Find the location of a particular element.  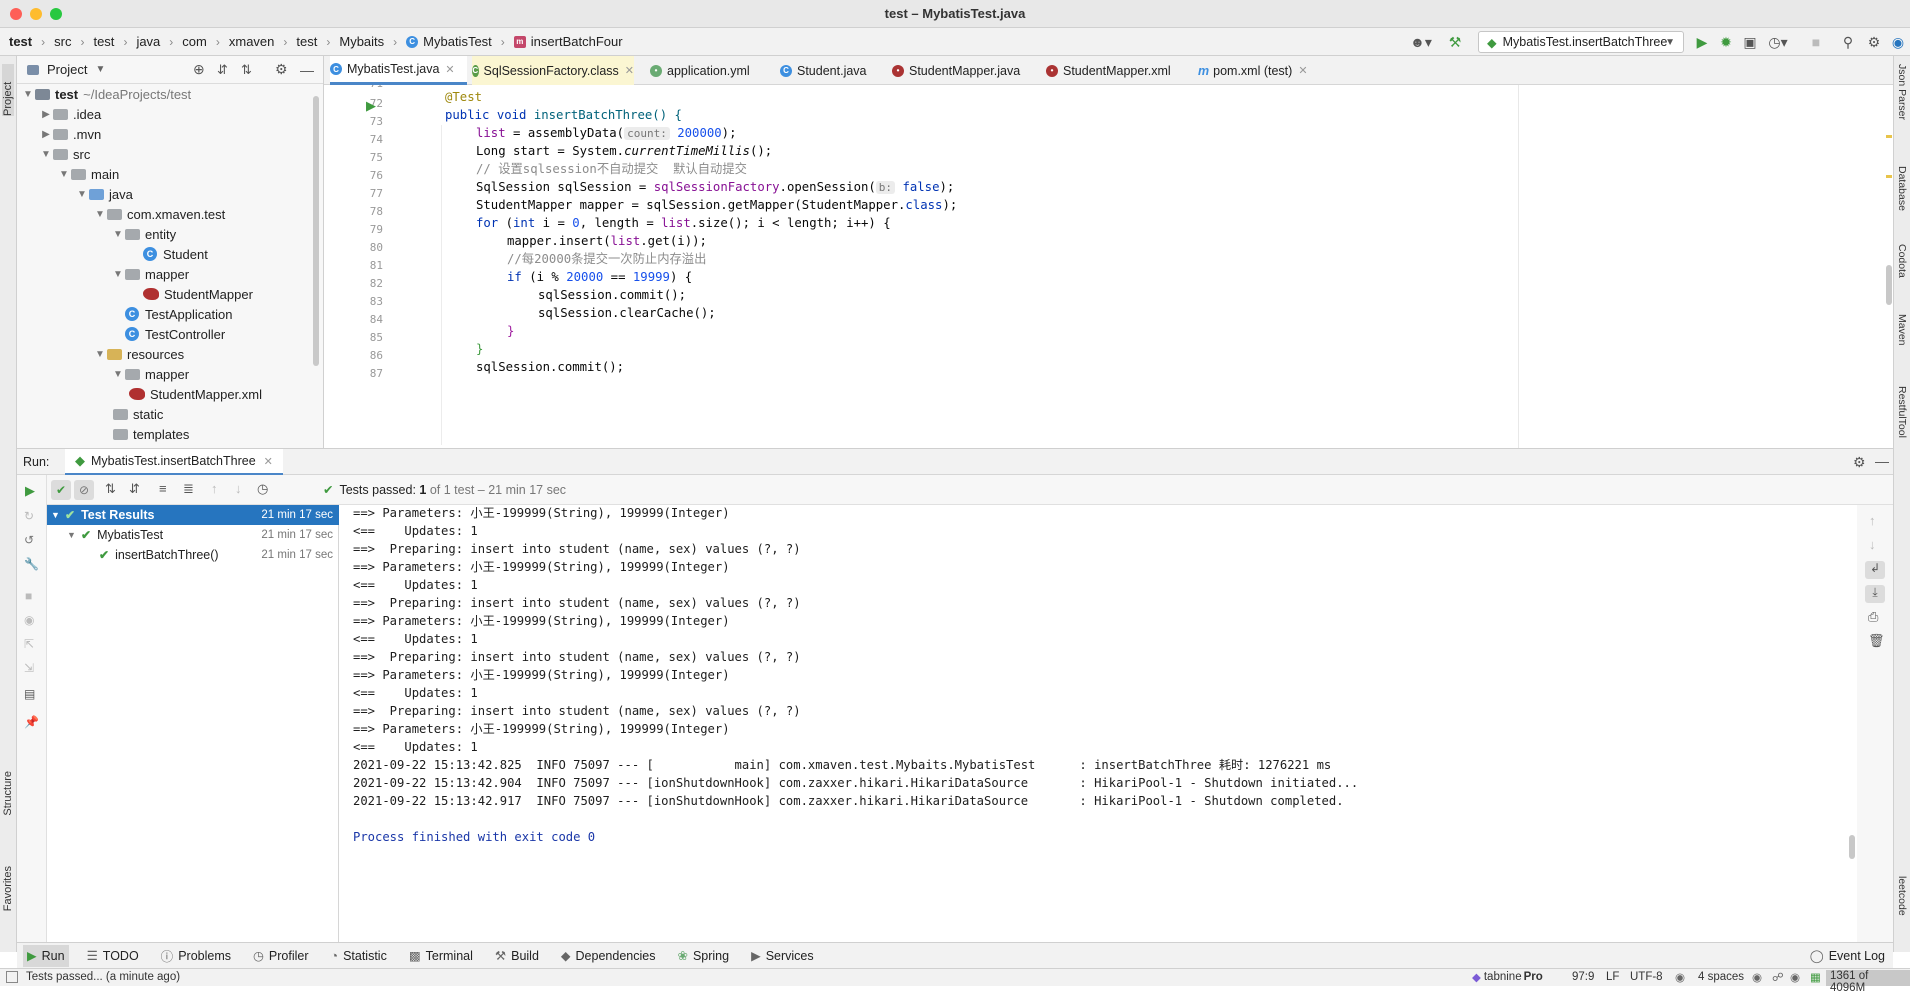

tab-mybatistest-java: C MybatisTest.java ✕ is located at coordinates (398, 70).